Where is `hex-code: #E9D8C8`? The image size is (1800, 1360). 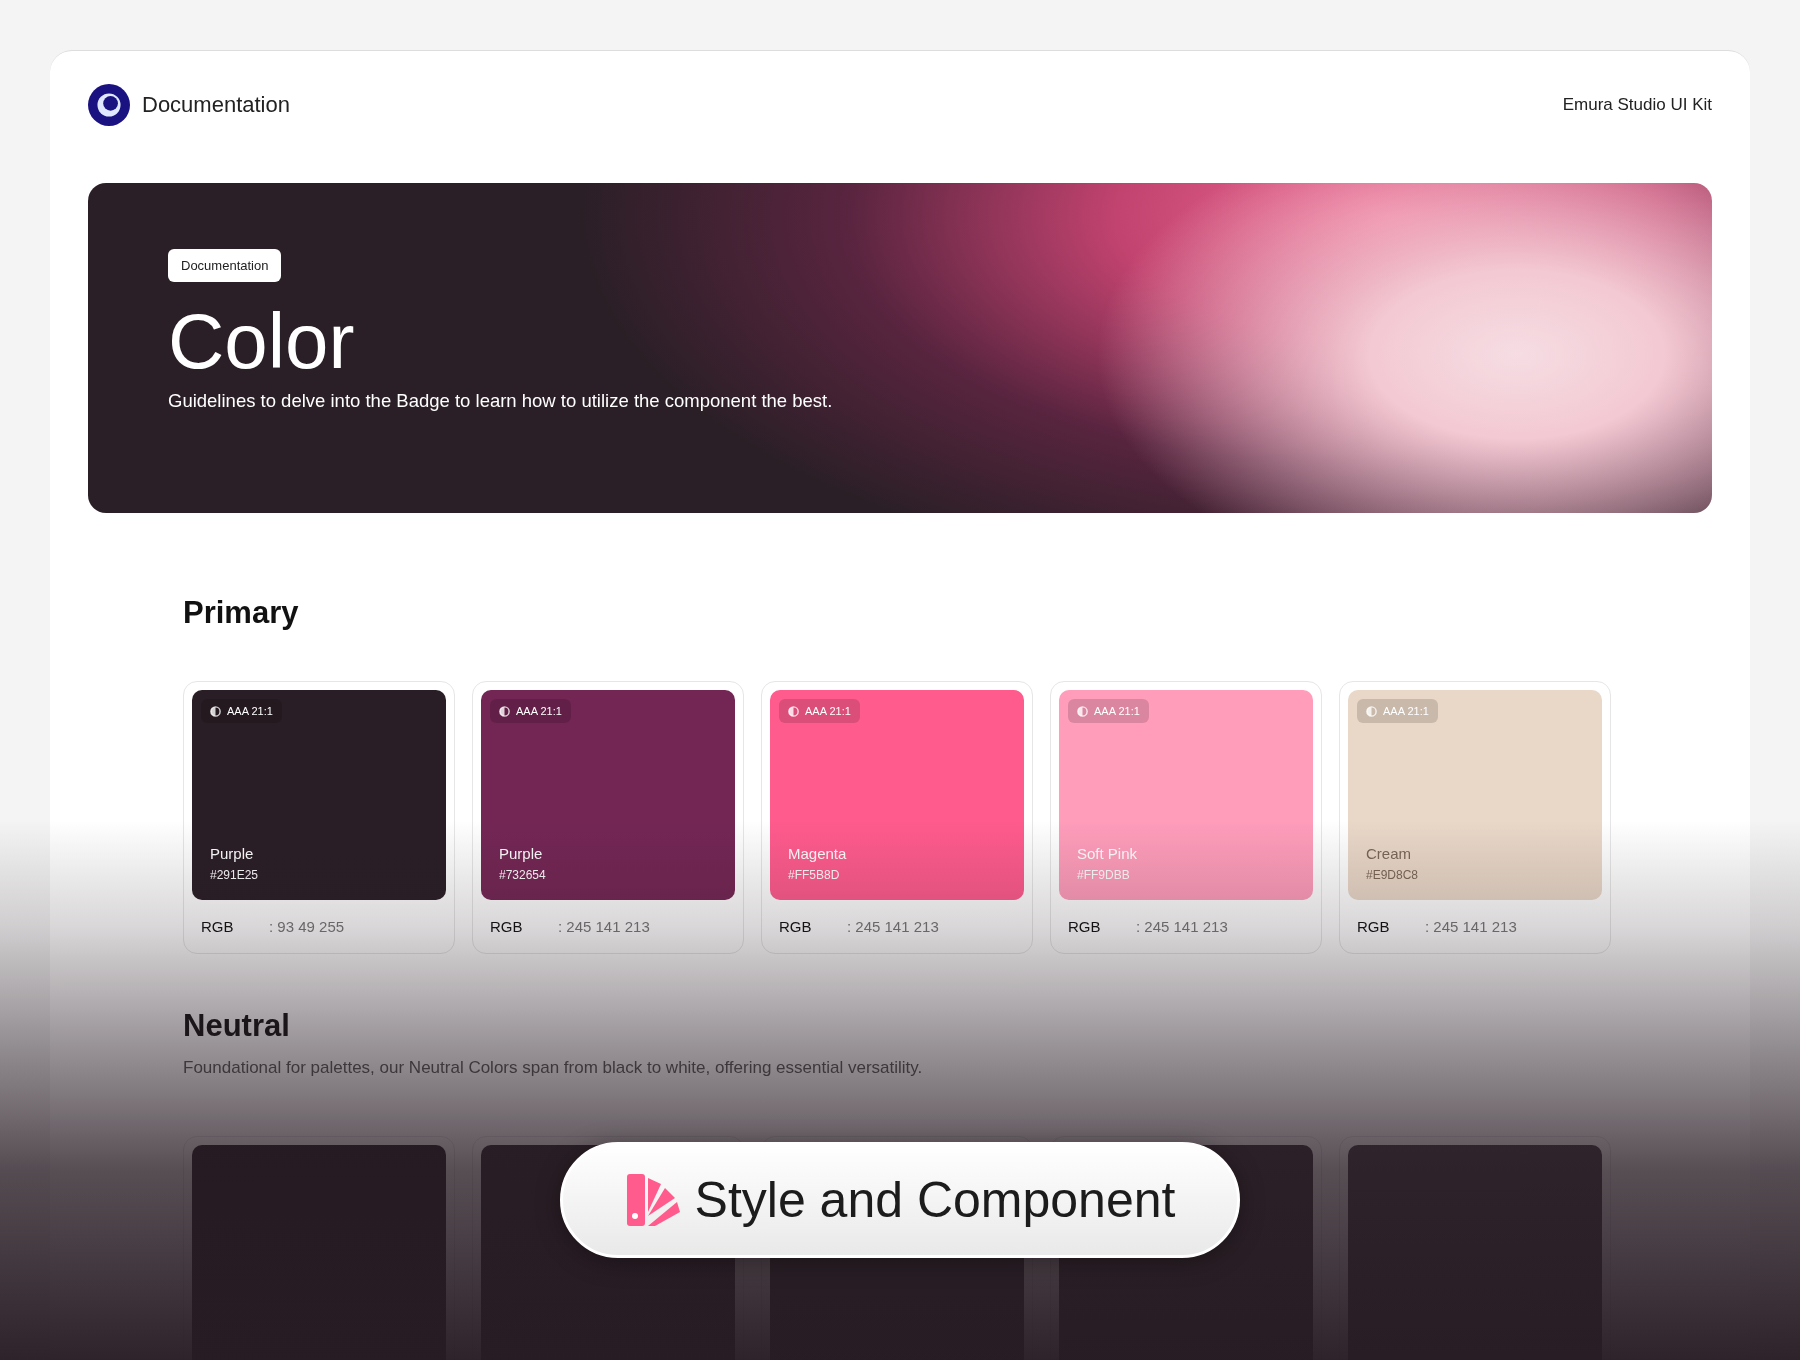
hex-code: #E9D8C8 is located at coordinates (1393, 875).